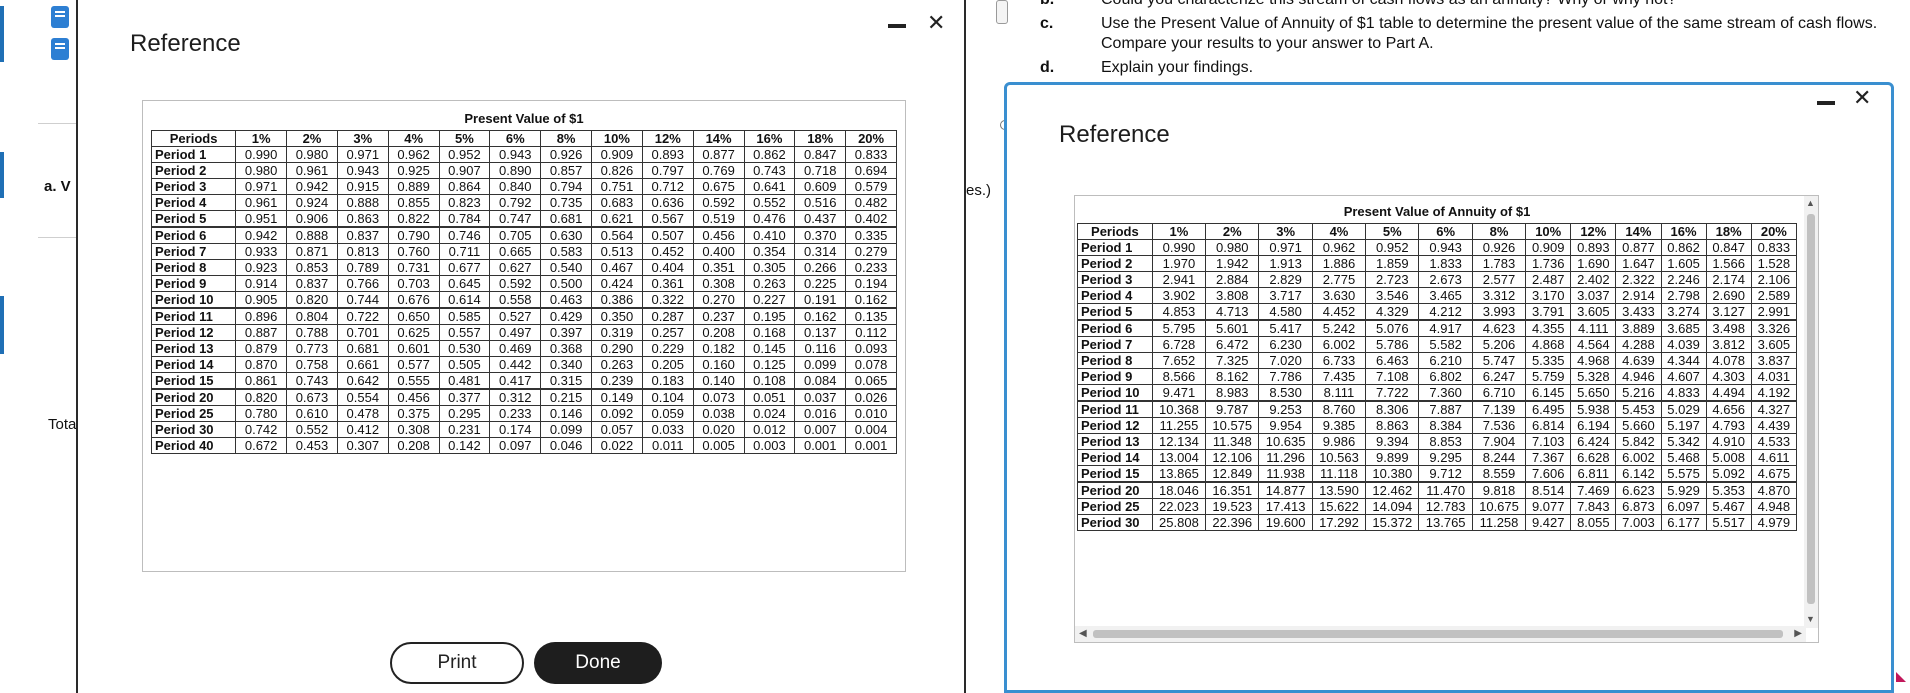 The width and height of the screenshot is (1910, 693). Describe the element at coordinates (1232, 425) in the screenshot. I see `table-cell: 10.575` at that location.